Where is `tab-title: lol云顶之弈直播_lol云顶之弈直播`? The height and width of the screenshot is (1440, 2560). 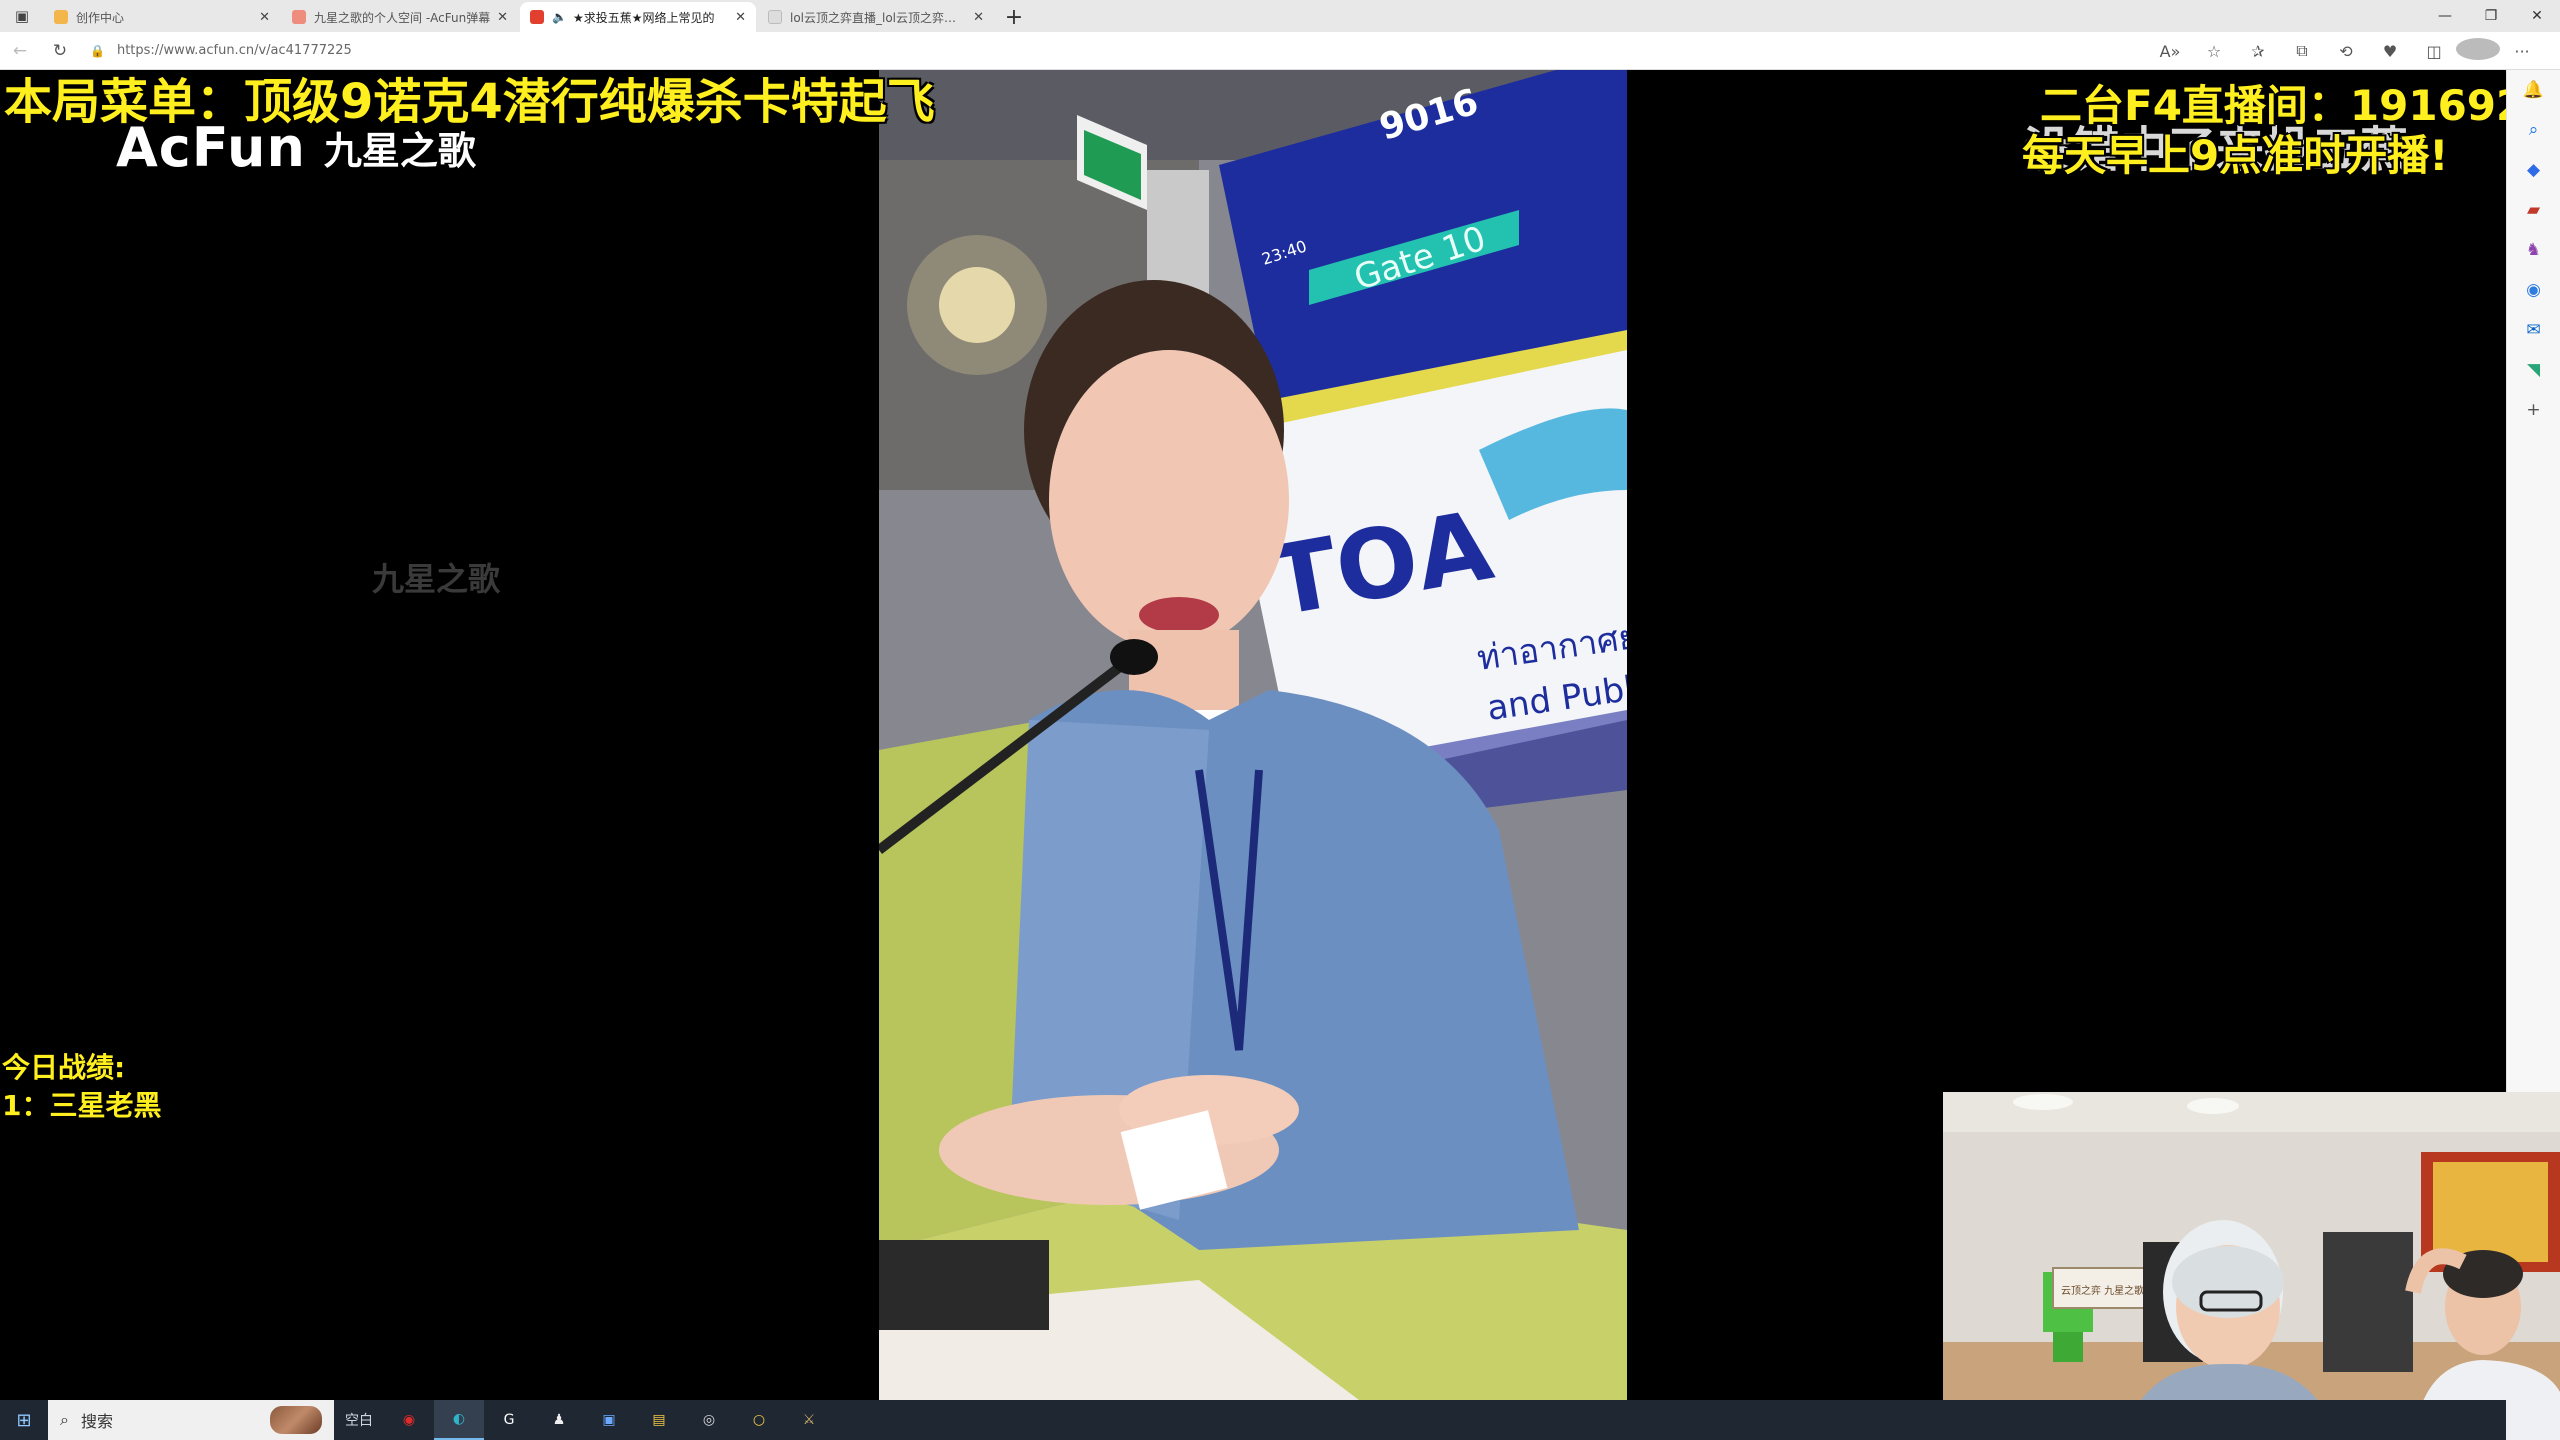
tab-title: lol云顶之弈直播_lol云顶之弈直播 is located at coordinates (879, 17).